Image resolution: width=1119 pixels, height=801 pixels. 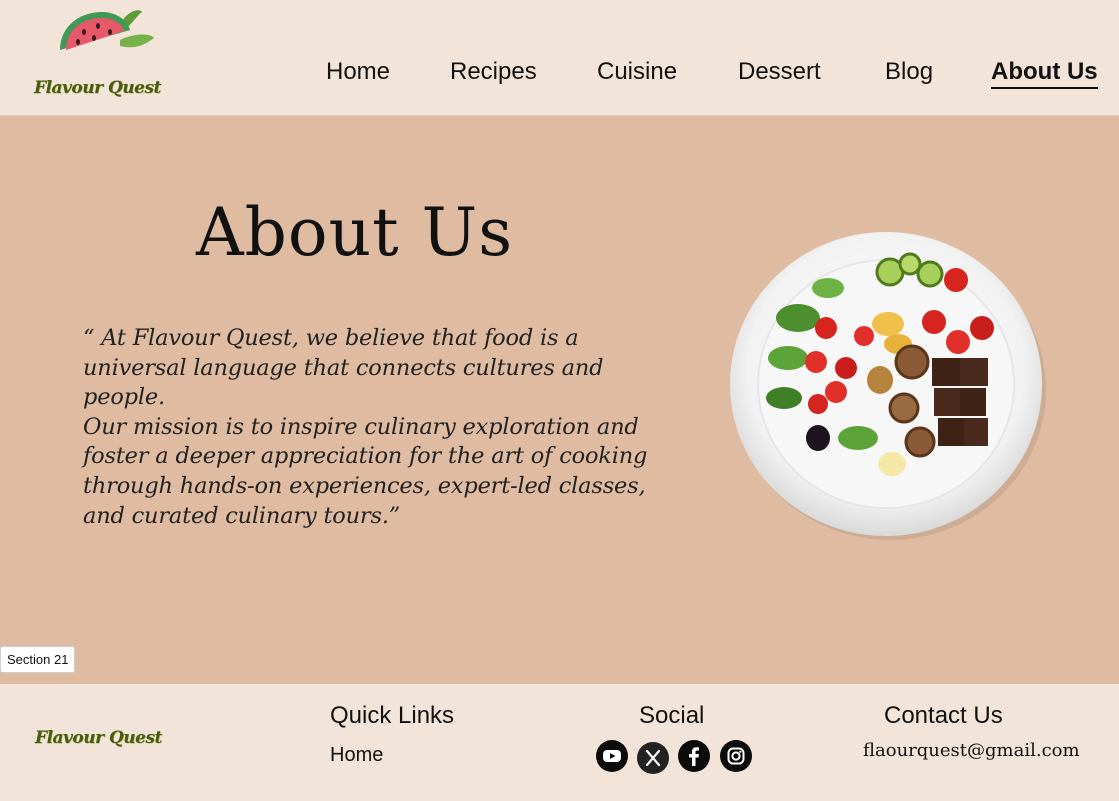 What do you see at coordinates (694, 756) in the screenshot?
I see `facebook-icon` at bounding box center [694, 756].